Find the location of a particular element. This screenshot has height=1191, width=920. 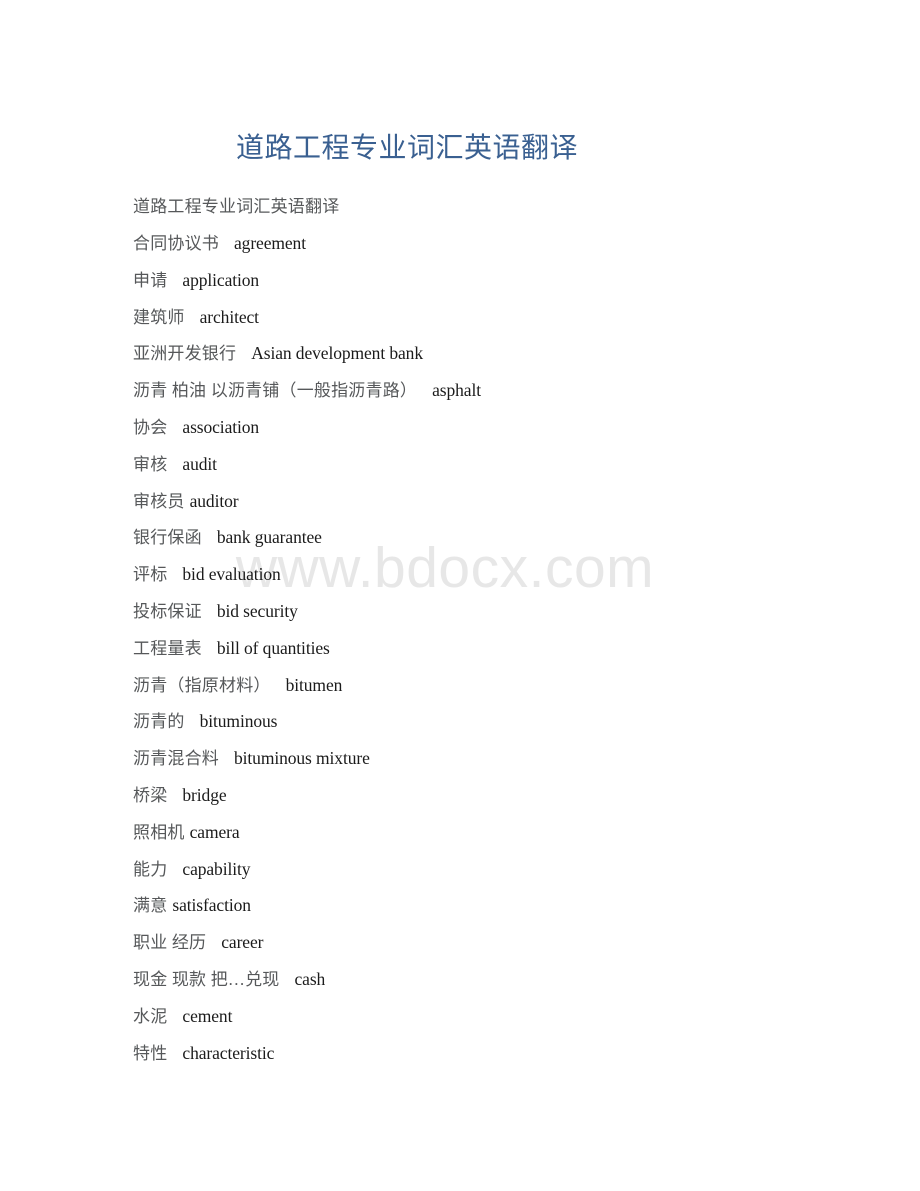

term-english: audit is located at coordinates (199, 463).